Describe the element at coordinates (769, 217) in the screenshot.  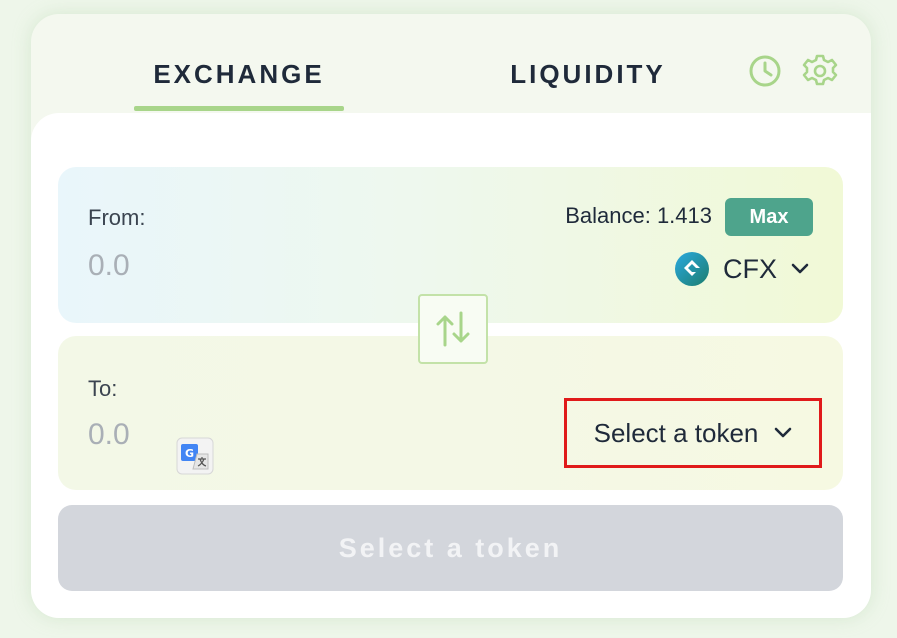
I see `max-button: Max` at that location.